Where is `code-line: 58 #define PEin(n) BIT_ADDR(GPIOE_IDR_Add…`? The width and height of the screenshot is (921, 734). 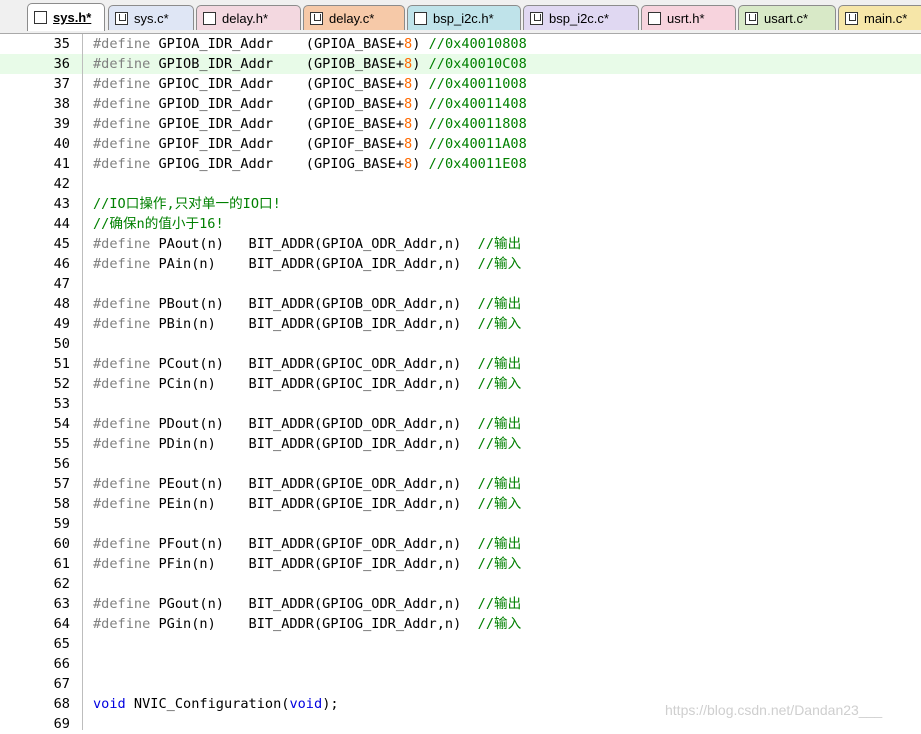 code-line: 58 #define PEin(n) BIT_ADDR(GPIOE_IDR_Add… is located at coordinates (460, 504).